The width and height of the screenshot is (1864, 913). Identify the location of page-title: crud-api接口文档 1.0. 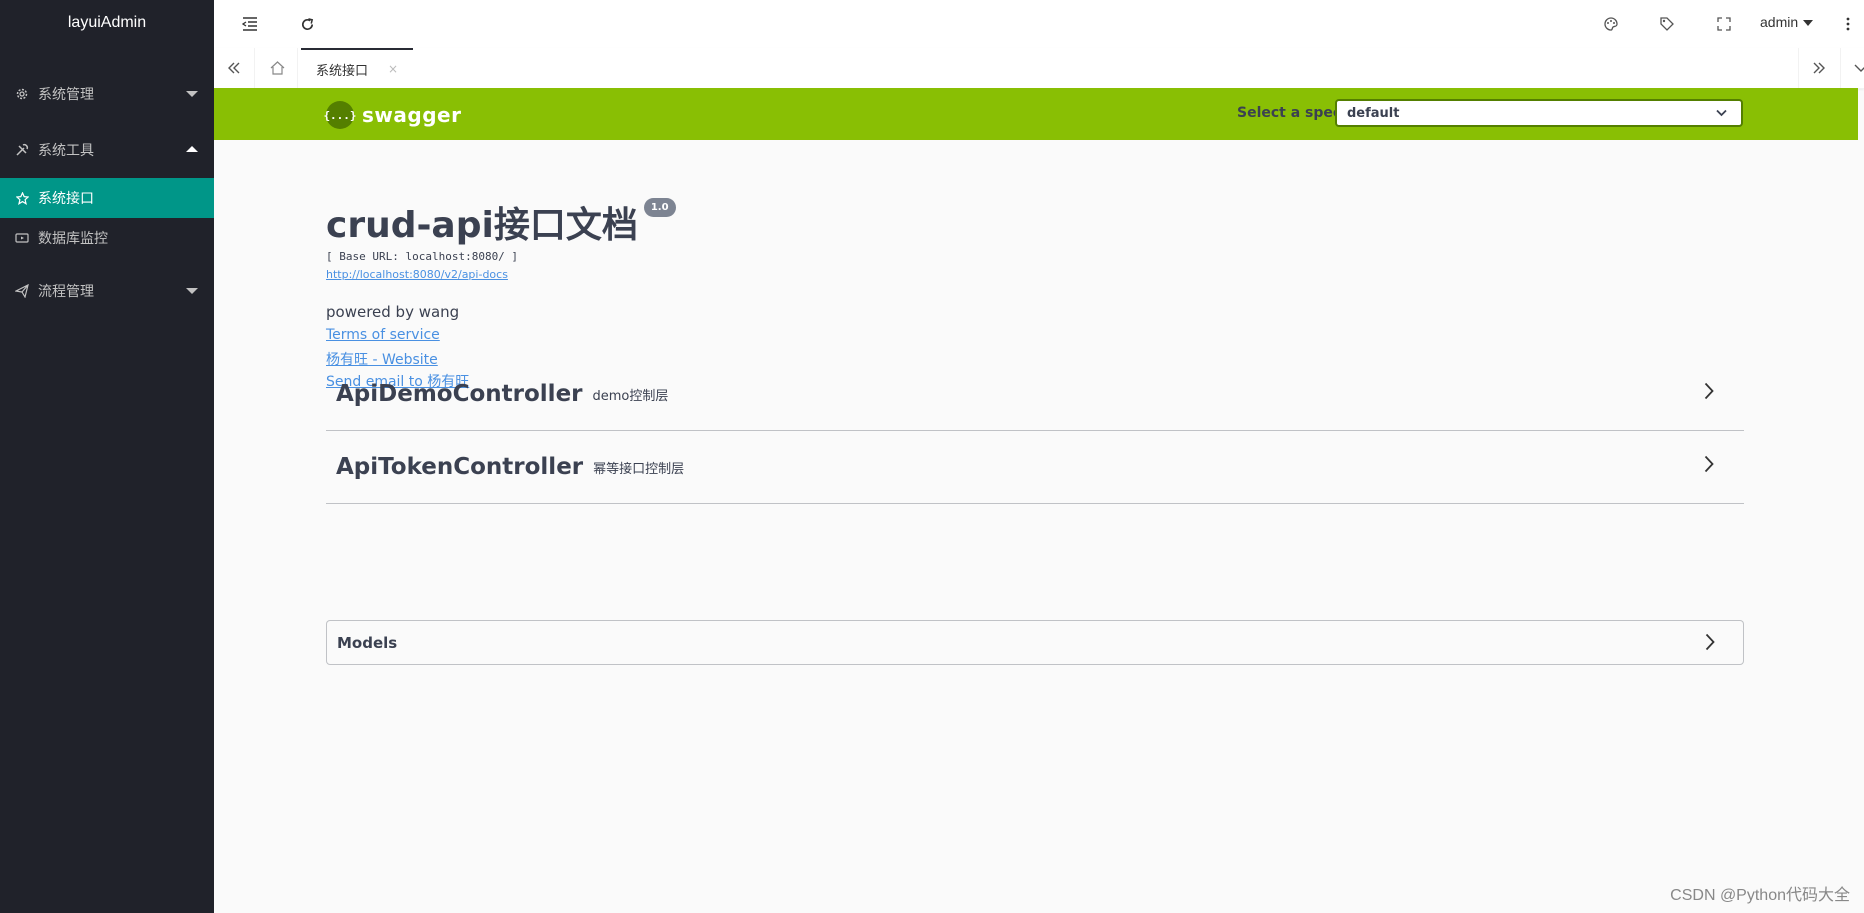
(501, 222).